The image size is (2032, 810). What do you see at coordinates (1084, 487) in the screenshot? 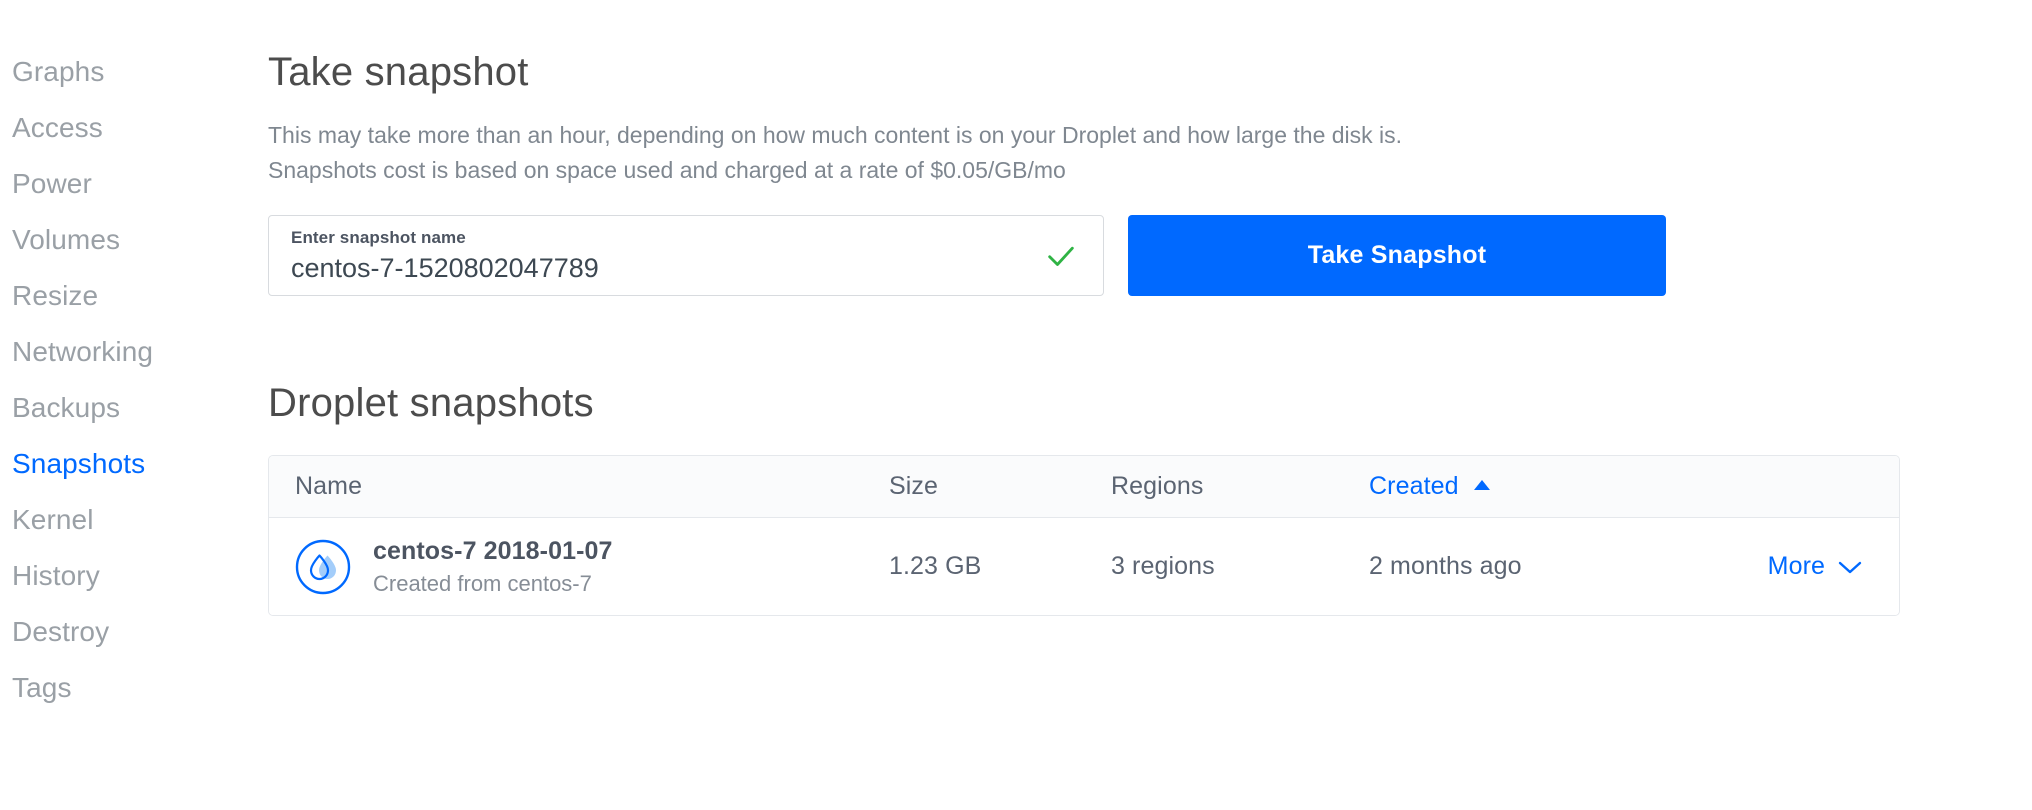
I see `table-header-row: Name Size Regions Created` at bounding box center [1084, 487].